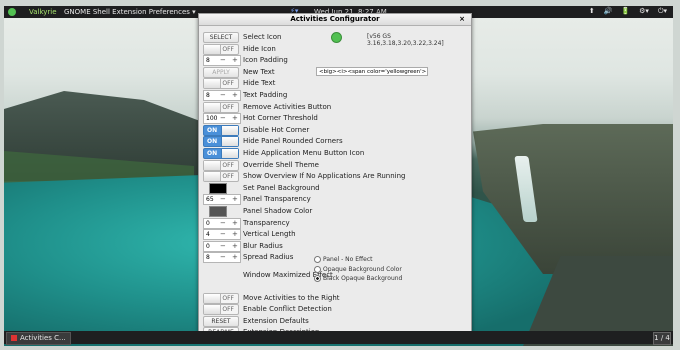 This screenshot has height=350, width=680. I want to click on close-icon: ×, so click(462, 19).